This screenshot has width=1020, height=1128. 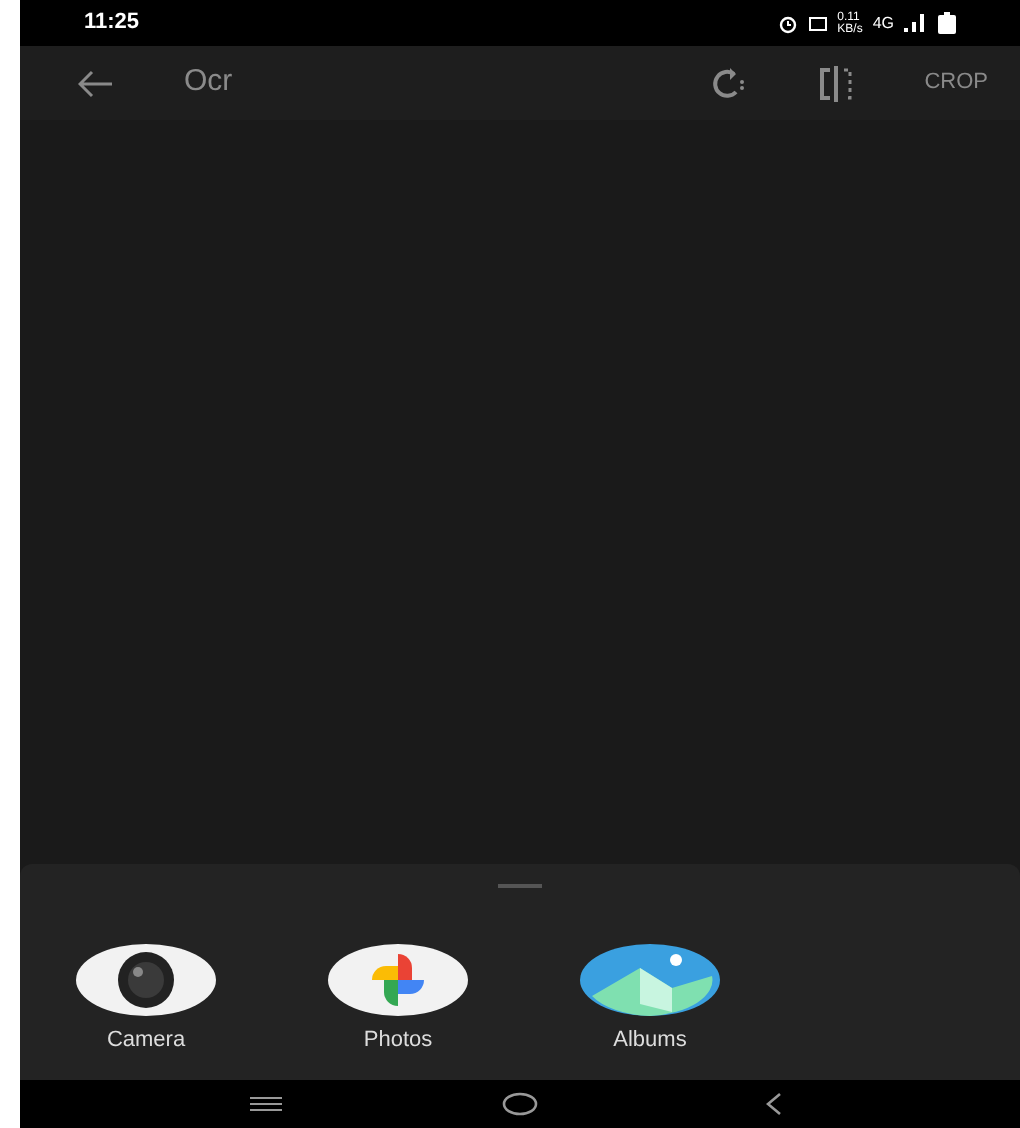 I want to click on app-option: Photos, so click(x=398, y=1000).